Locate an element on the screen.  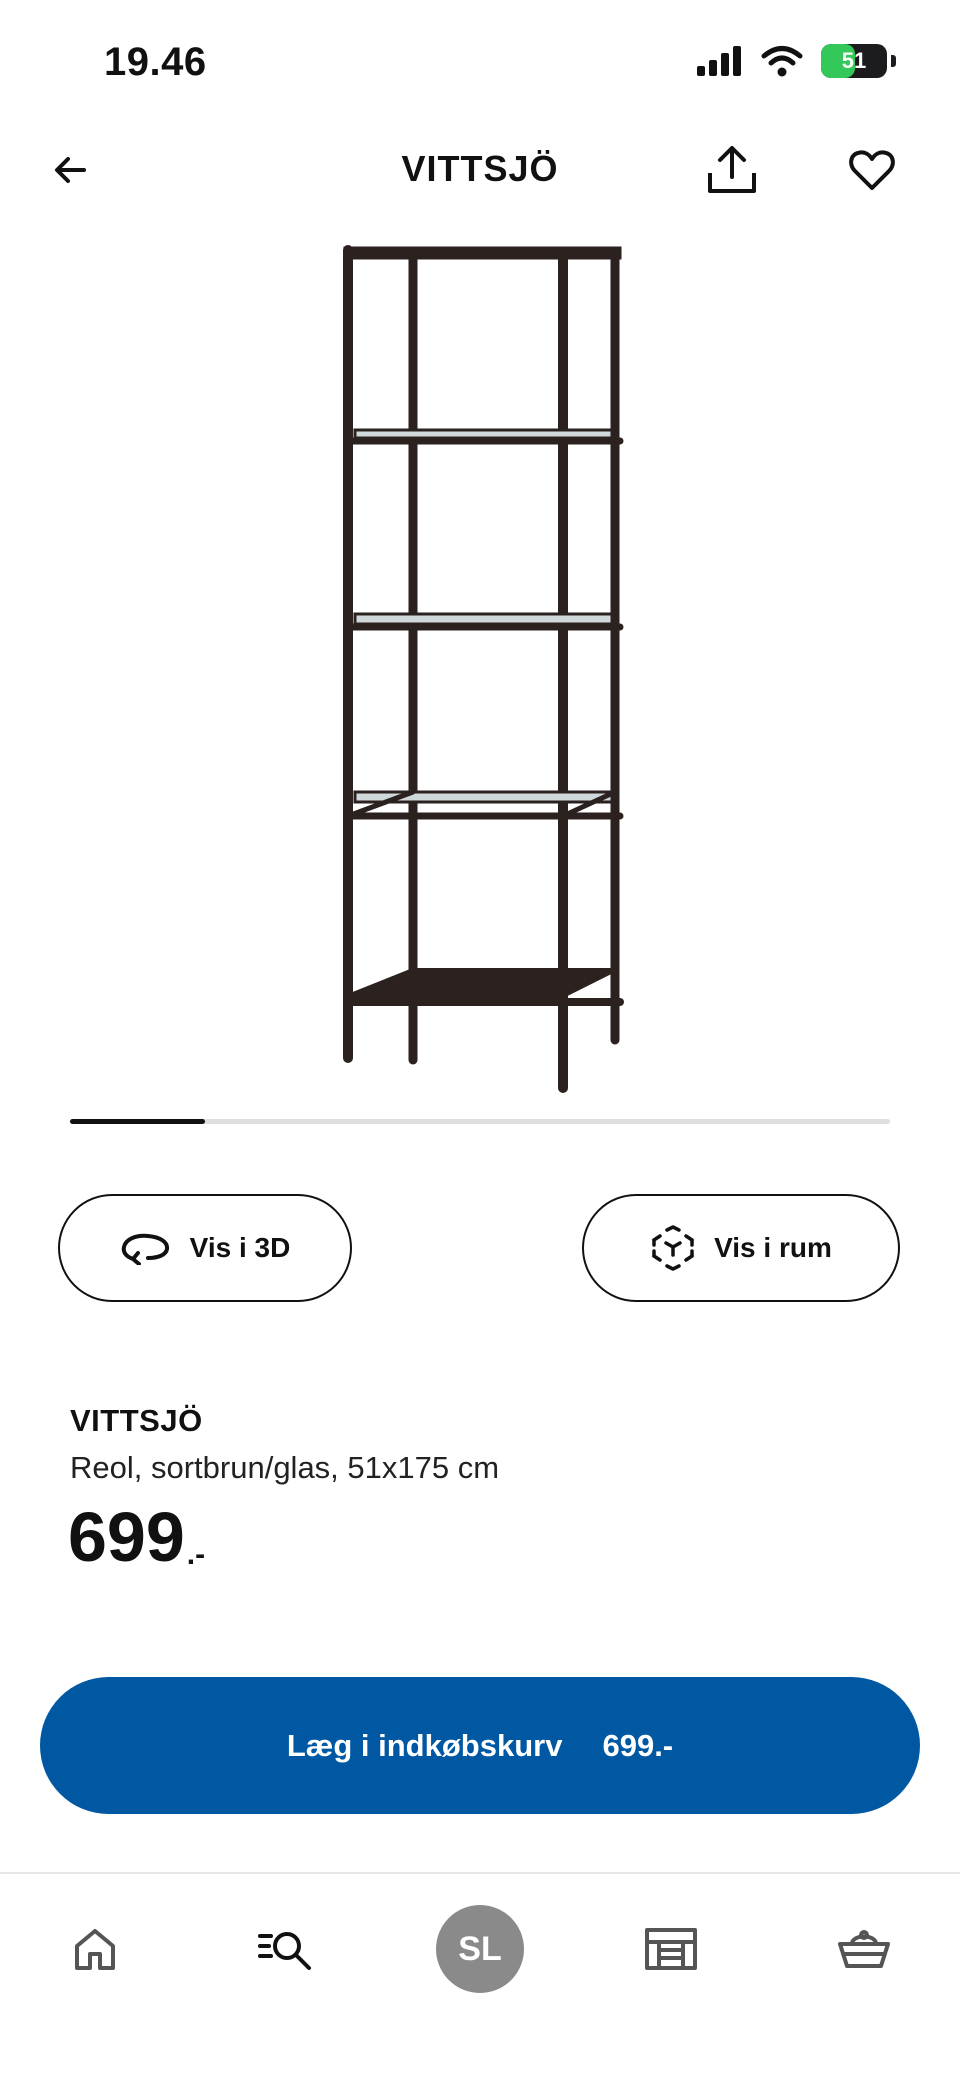
share-button is located at coordinates (732, 170).